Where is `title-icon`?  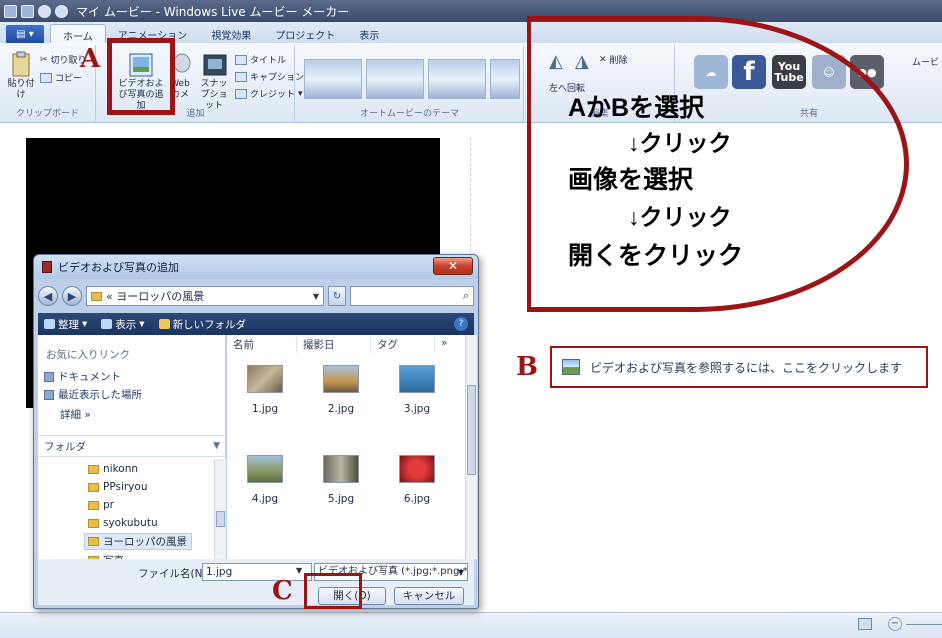
title-icon is located at coordinates (241, 59).